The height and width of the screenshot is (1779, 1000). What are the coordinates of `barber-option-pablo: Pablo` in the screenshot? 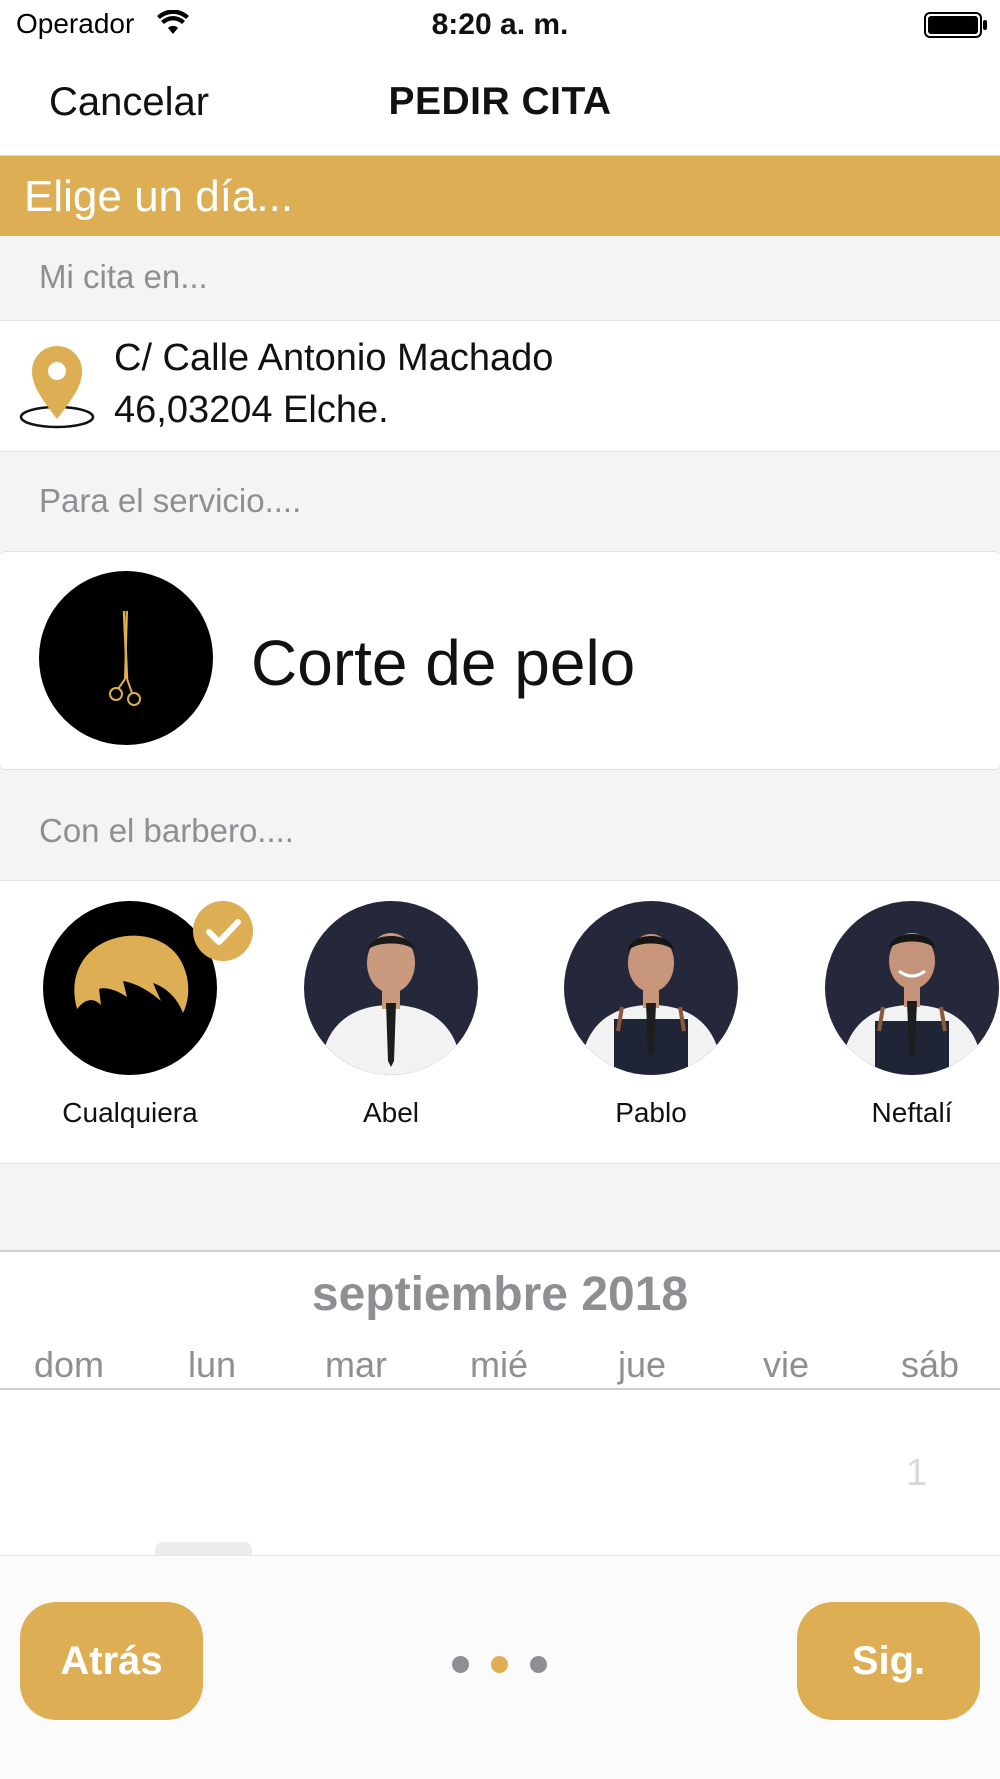 It's located at (651, 1015).